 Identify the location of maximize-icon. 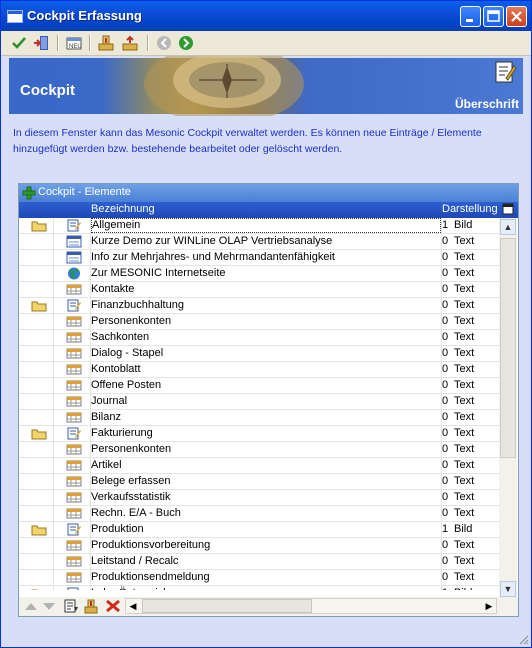
(493, 16).